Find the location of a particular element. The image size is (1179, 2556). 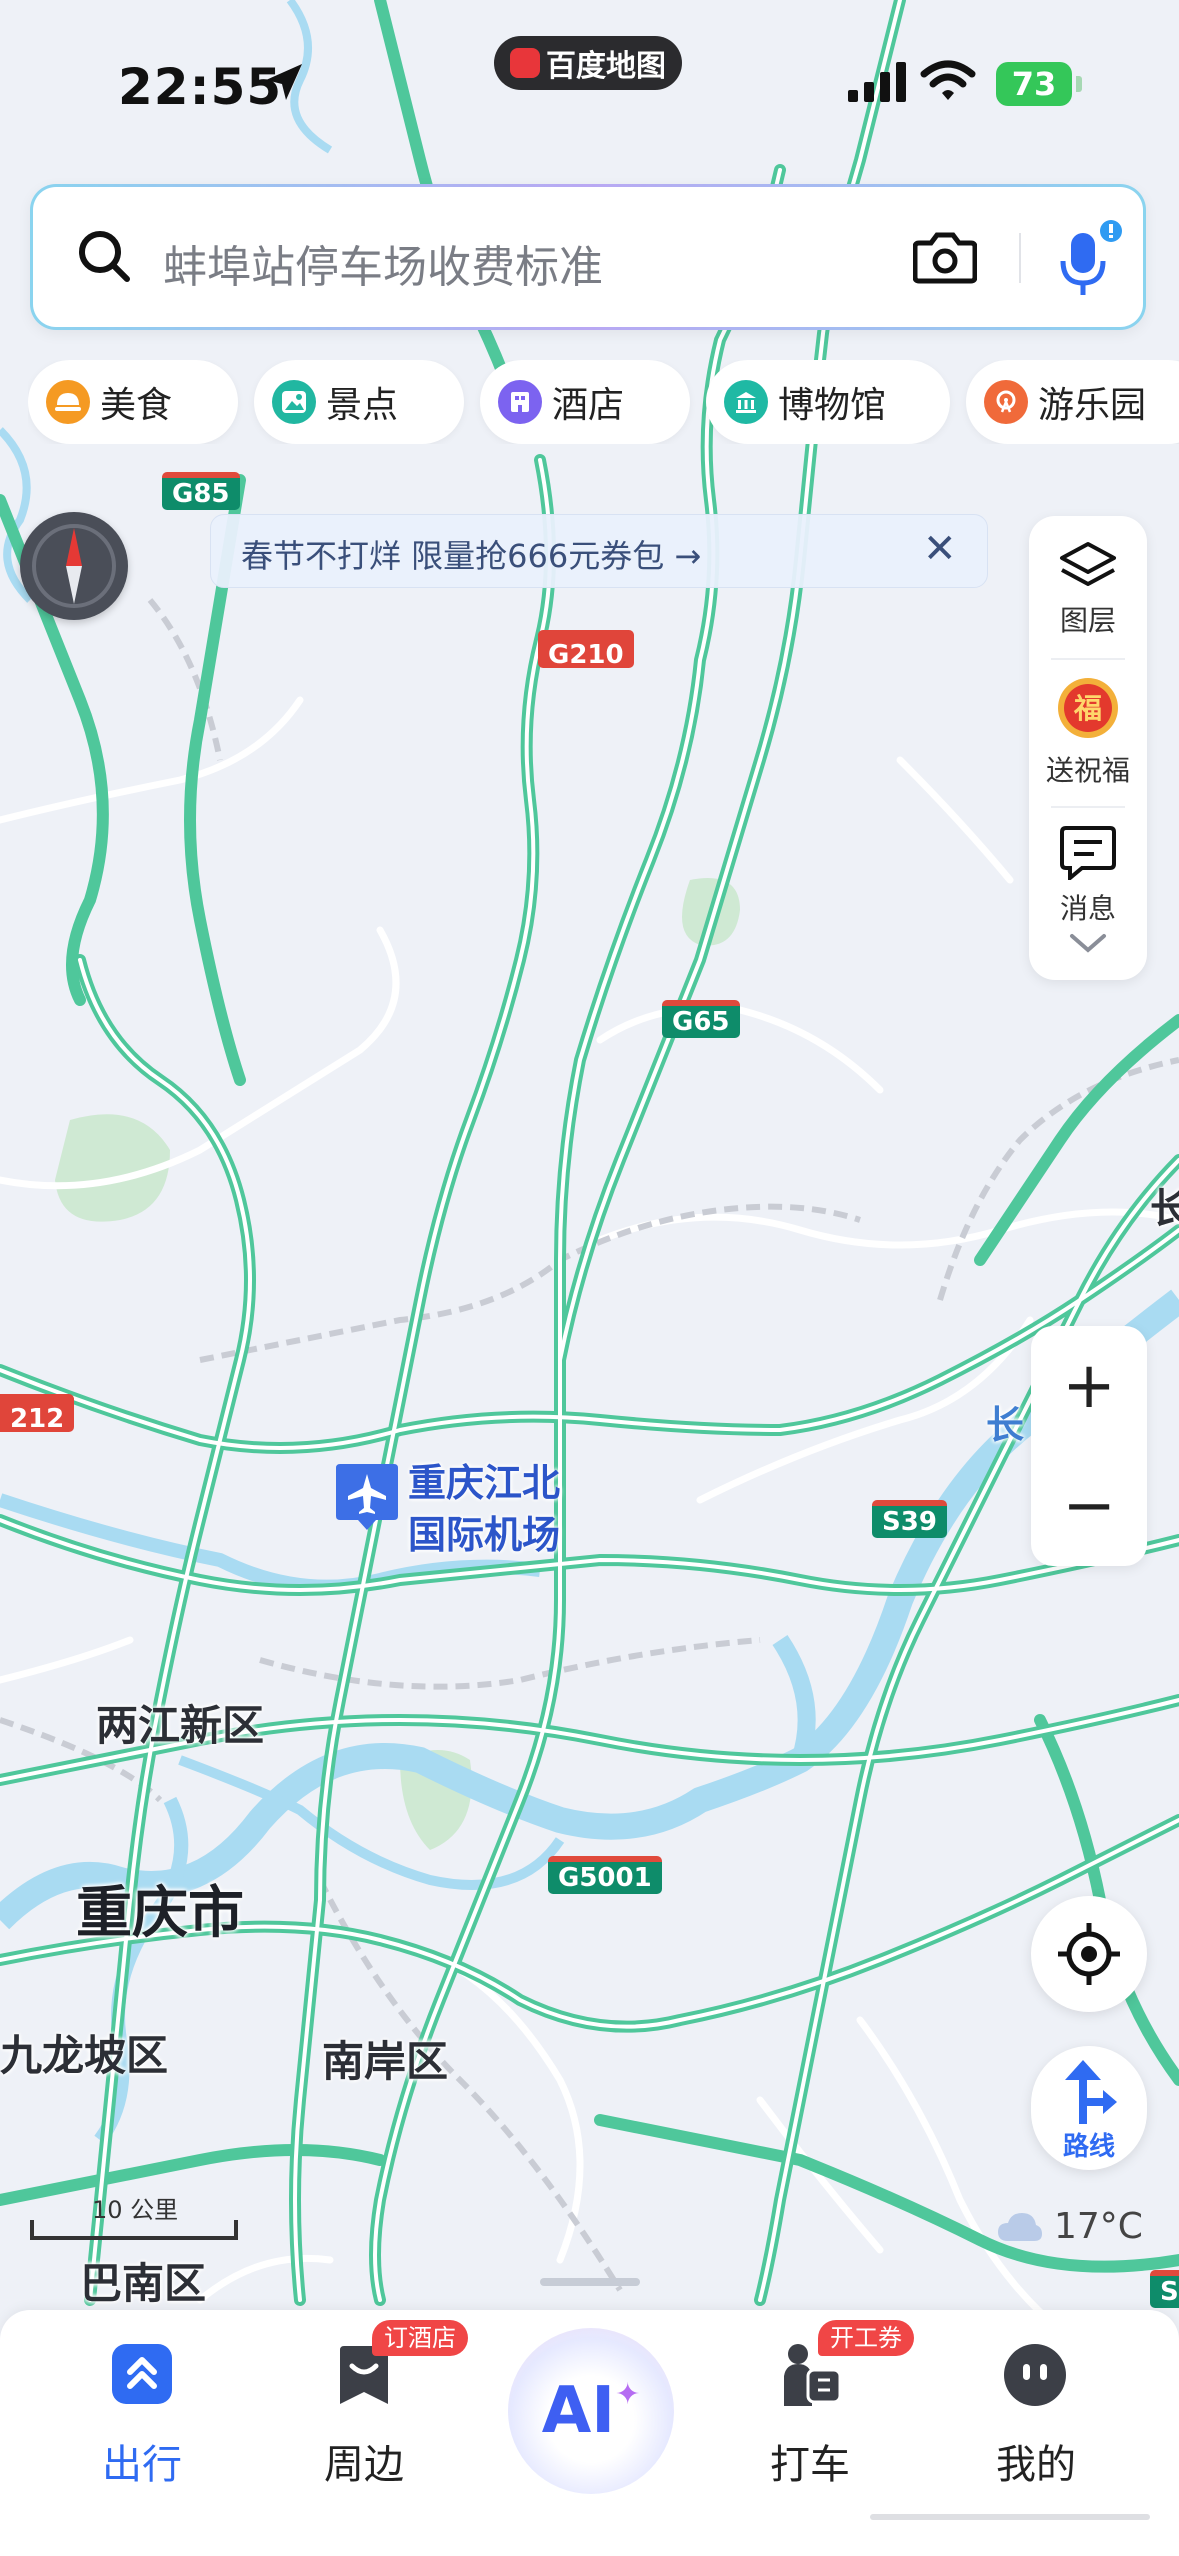

route-label: 路线 is located at coordinates (1088, 2147).